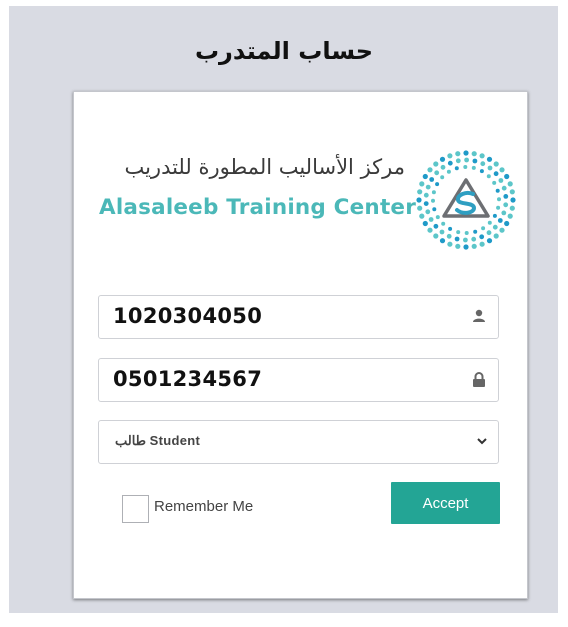  I want to click on id-number-field: 1020304050, so click(298, 317).